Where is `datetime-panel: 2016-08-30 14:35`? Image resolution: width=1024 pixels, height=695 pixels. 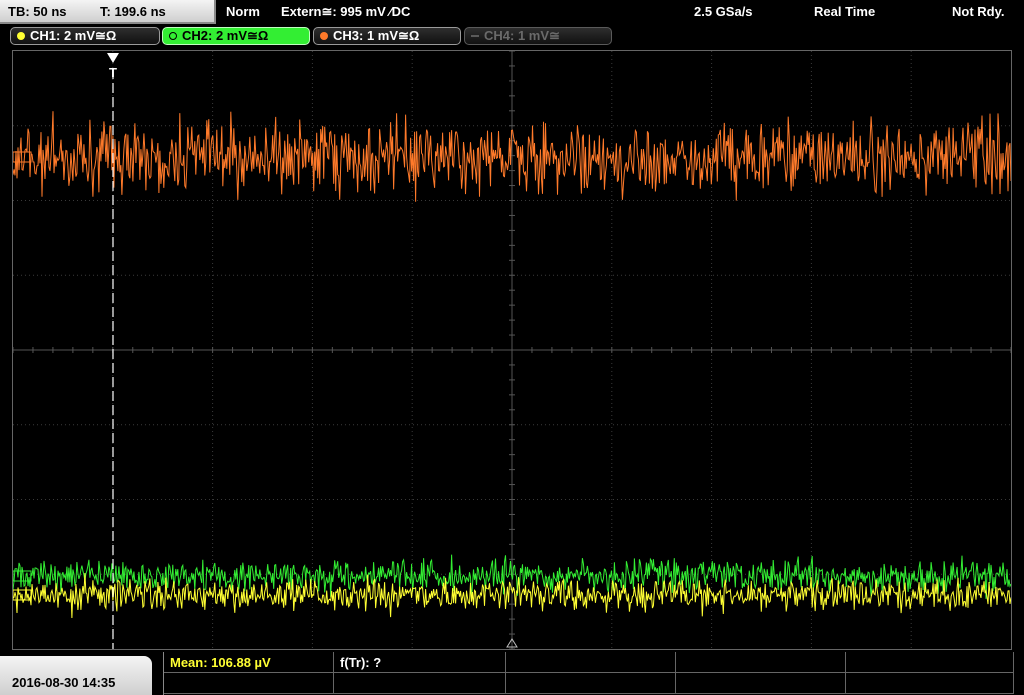 datetime-panel: 2016-08-30 14:35 is located at coordinates (76, 675).